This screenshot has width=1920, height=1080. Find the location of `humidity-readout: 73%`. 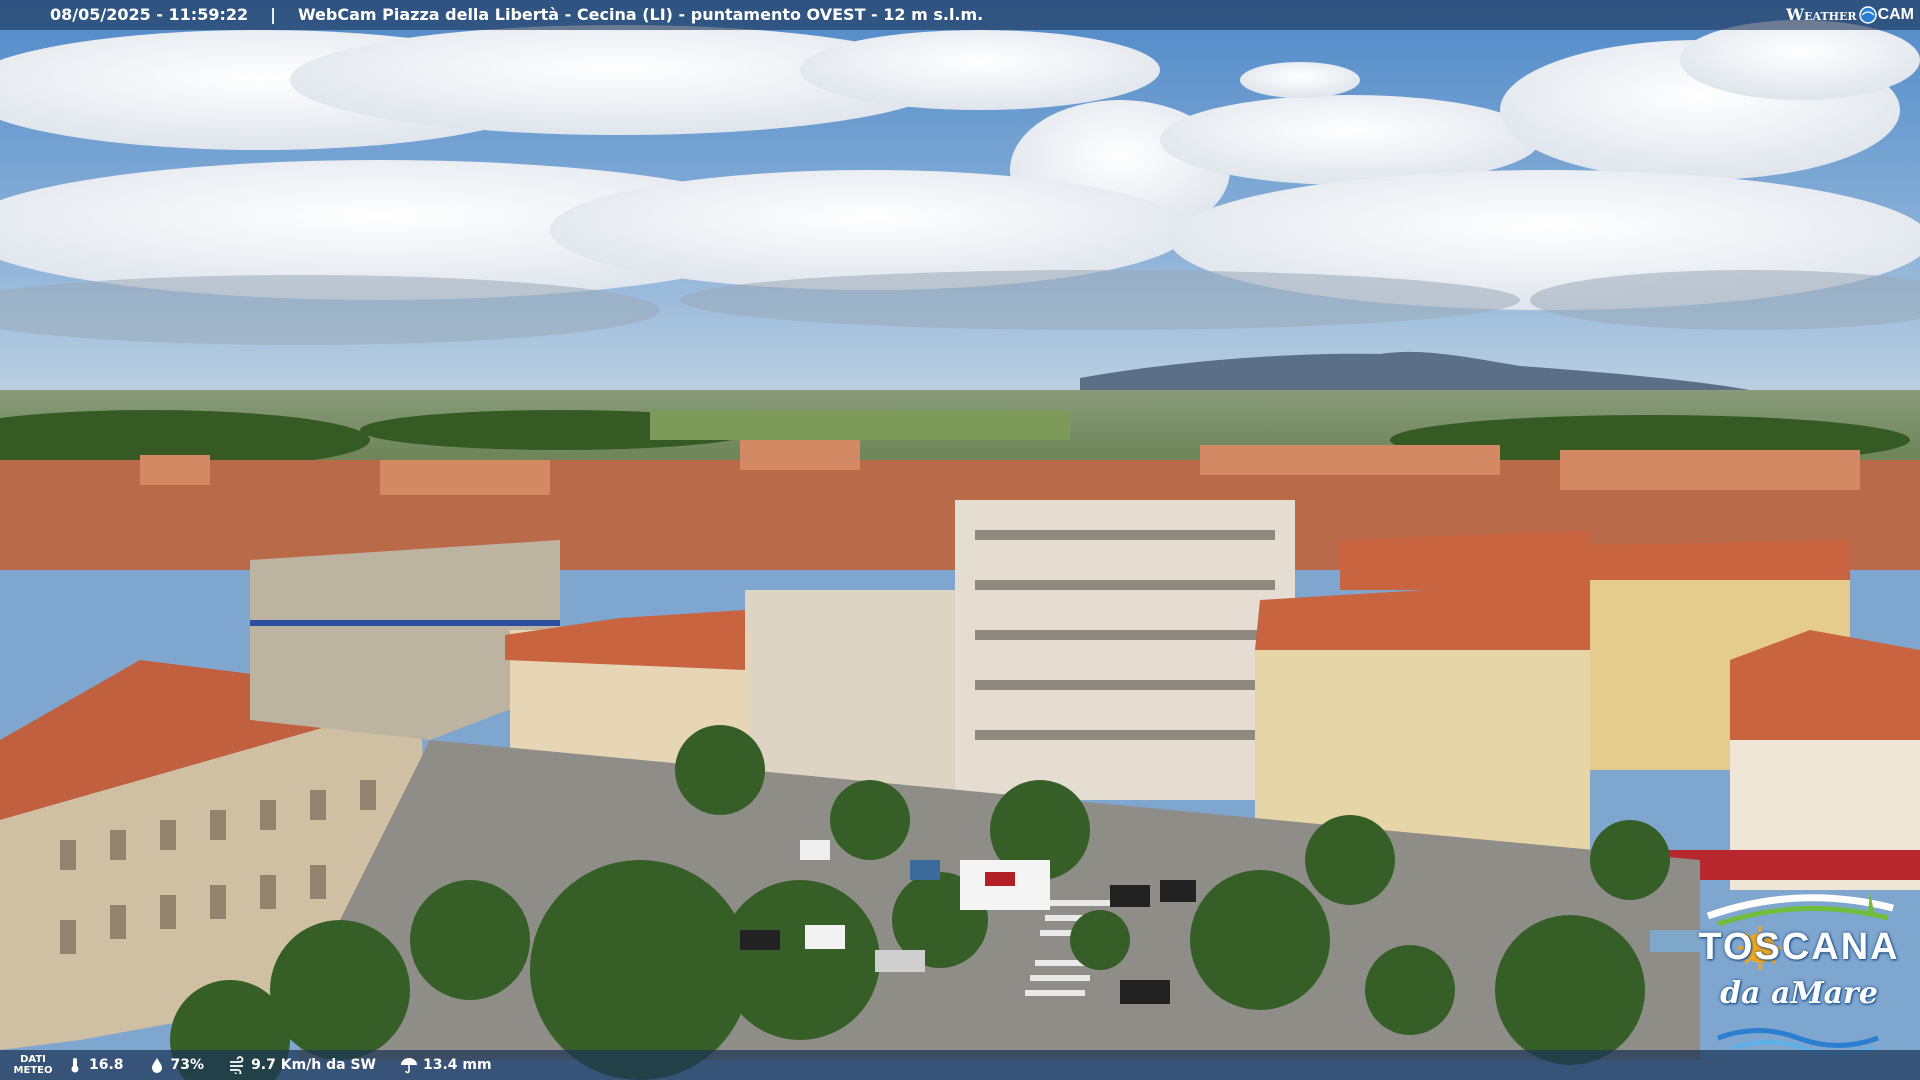

humidity-readout: 73% is located at coordinates (176, 1065).